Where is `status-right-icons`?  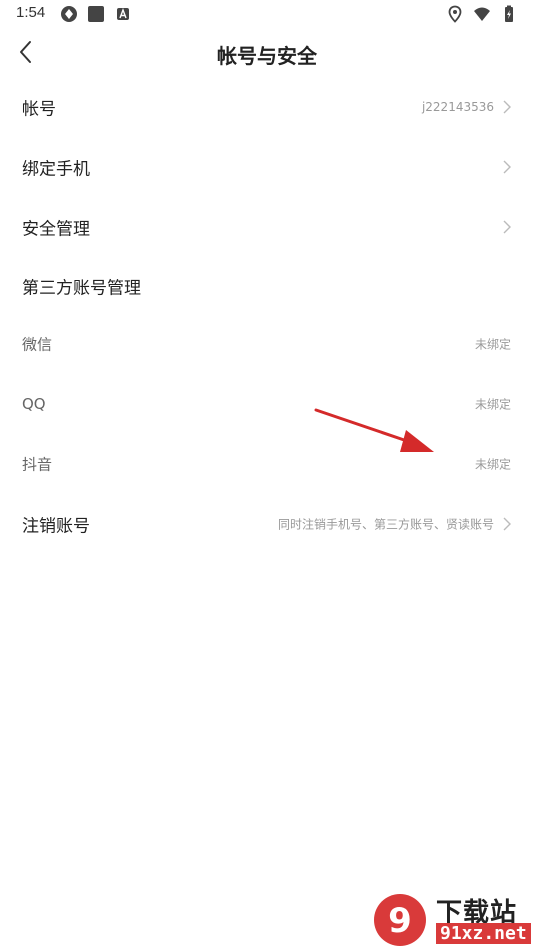 status-right-icons is located at coordinates (482, 14).